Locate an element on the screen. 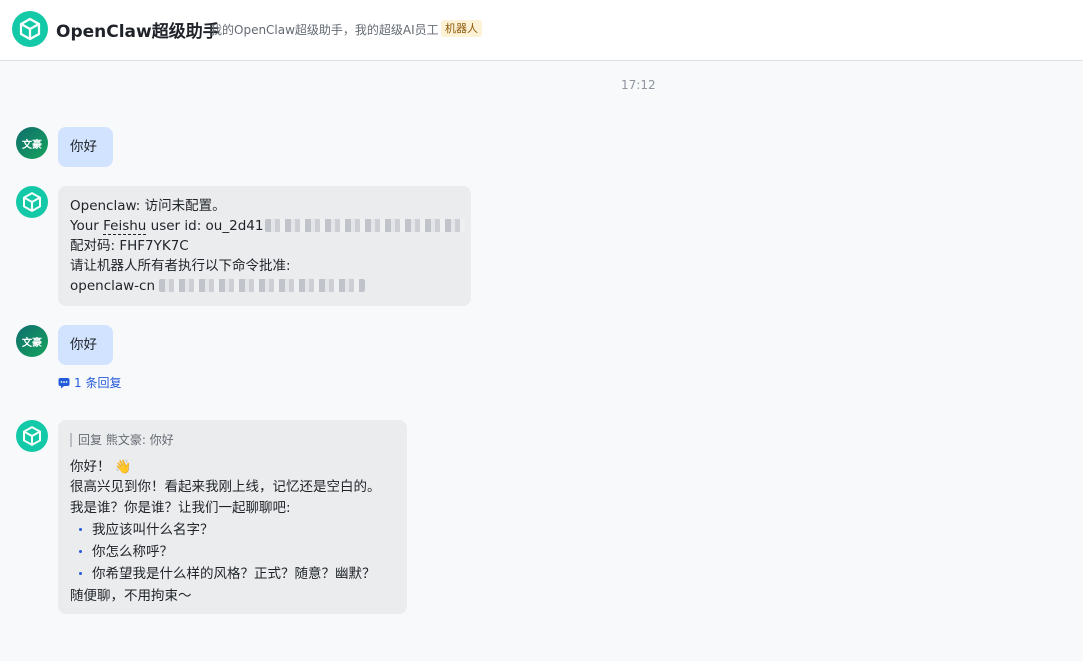 This screenshot has width=1083, height=661. message-line: 我是谁？你是谁？让我们一起聊聊吧: is located at coordinates (180, 508).